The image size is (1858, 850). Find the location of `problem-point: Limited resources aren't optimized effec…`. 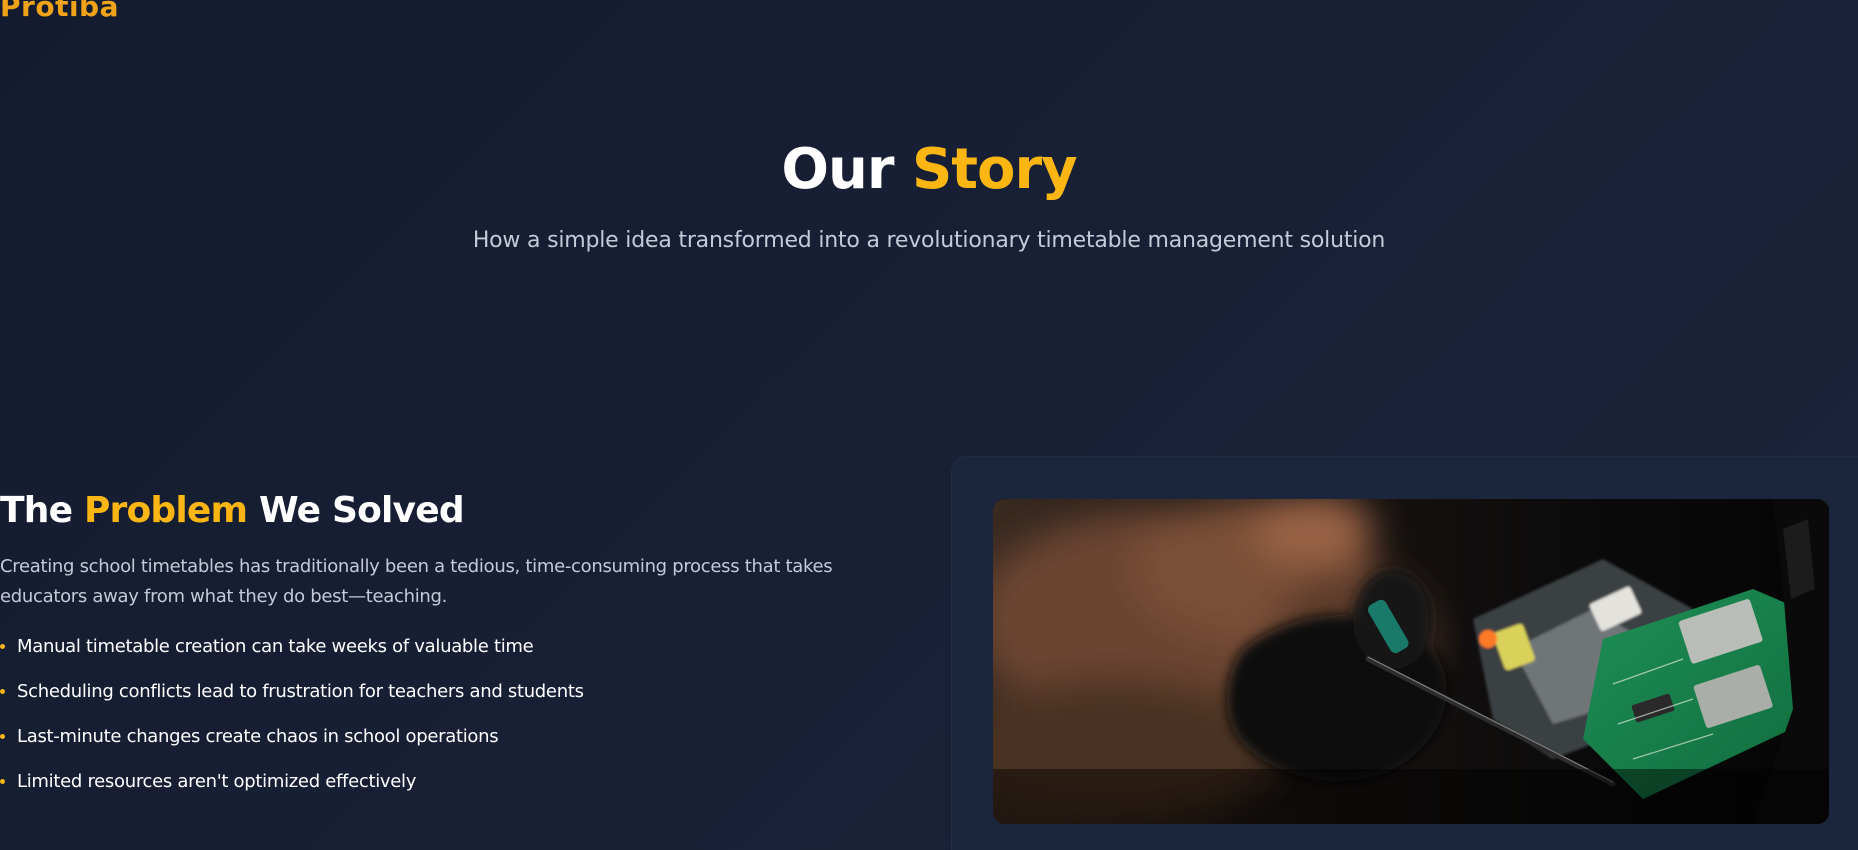

problem-point: Limited resources aren't optimized effec… is located at coordinates (217, 781).